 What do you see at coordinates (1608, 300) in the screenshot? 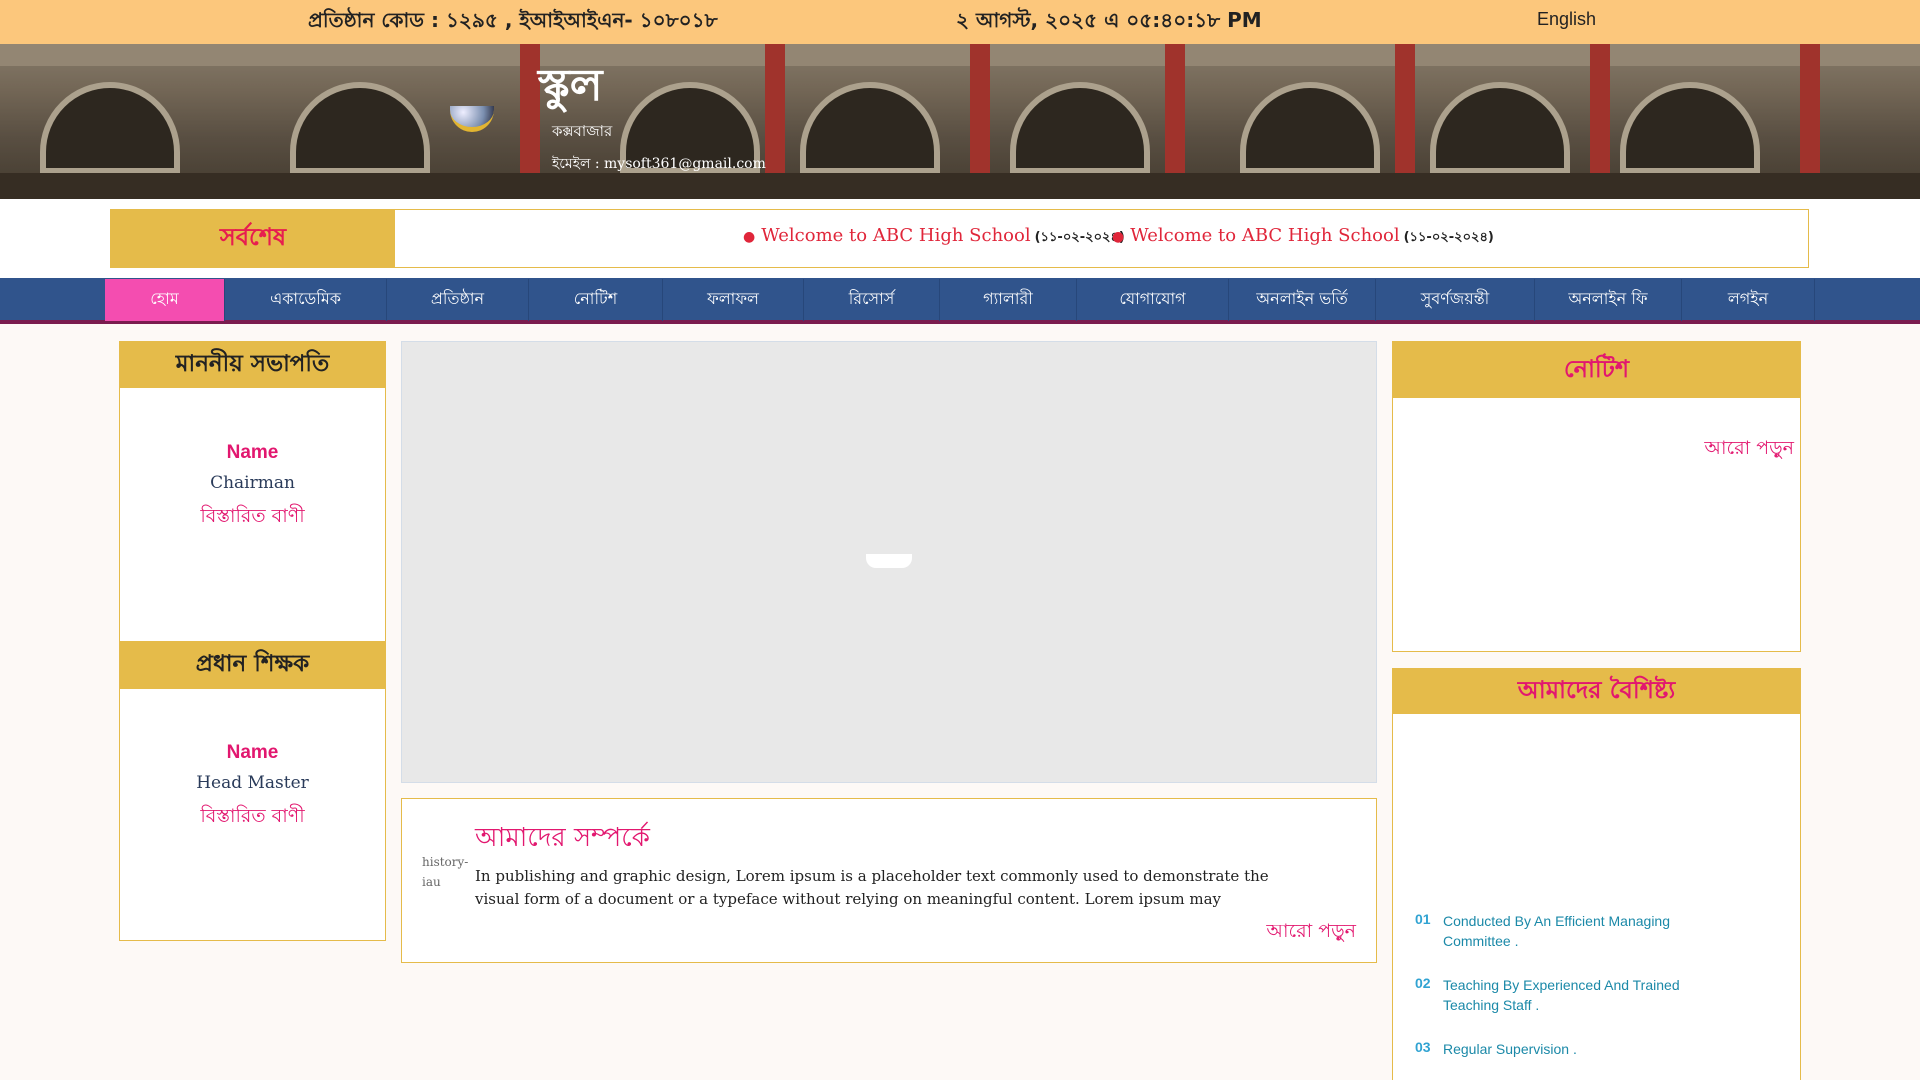
I see `nav-item-online-fee: অনলাইন ফি` at bounding box center [1608, 300].